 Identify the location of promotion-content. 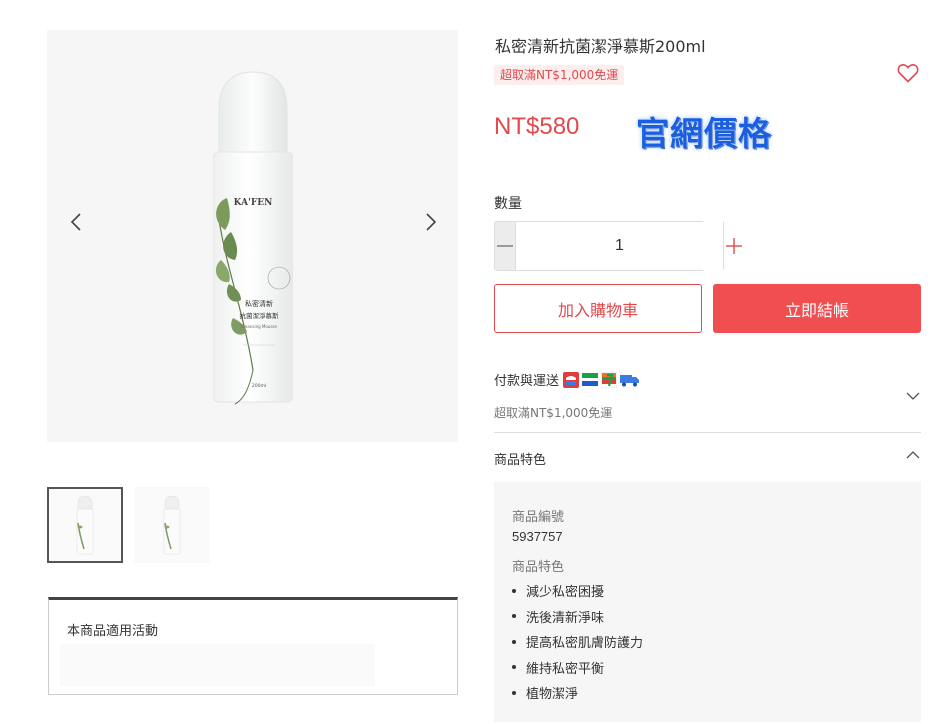
(217, 665).